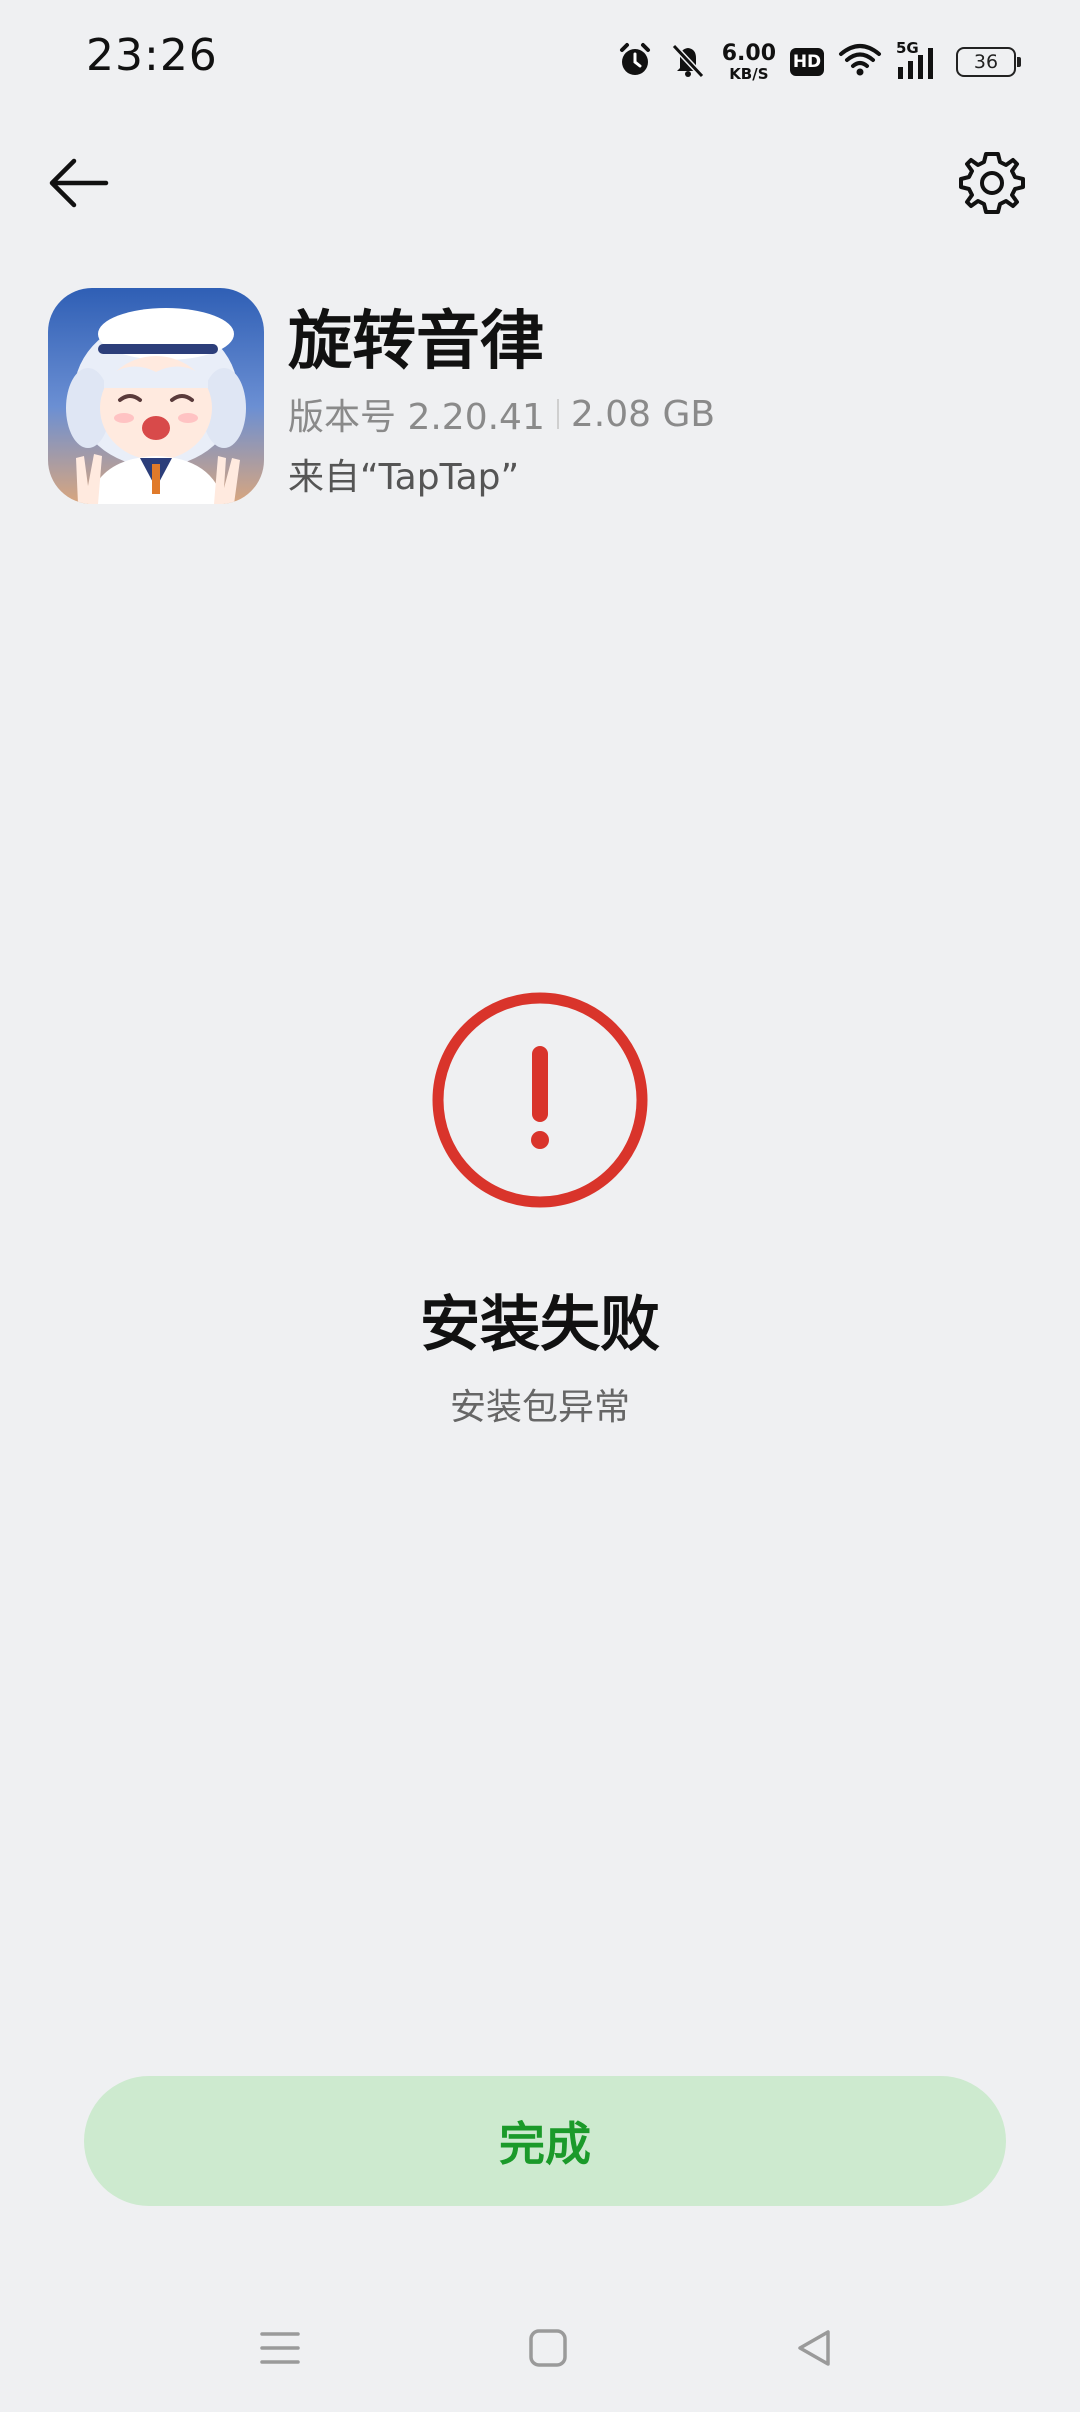 The image size is (1080, 2412). I want to click on net-speed-value: 6.00, so click(748, 53).